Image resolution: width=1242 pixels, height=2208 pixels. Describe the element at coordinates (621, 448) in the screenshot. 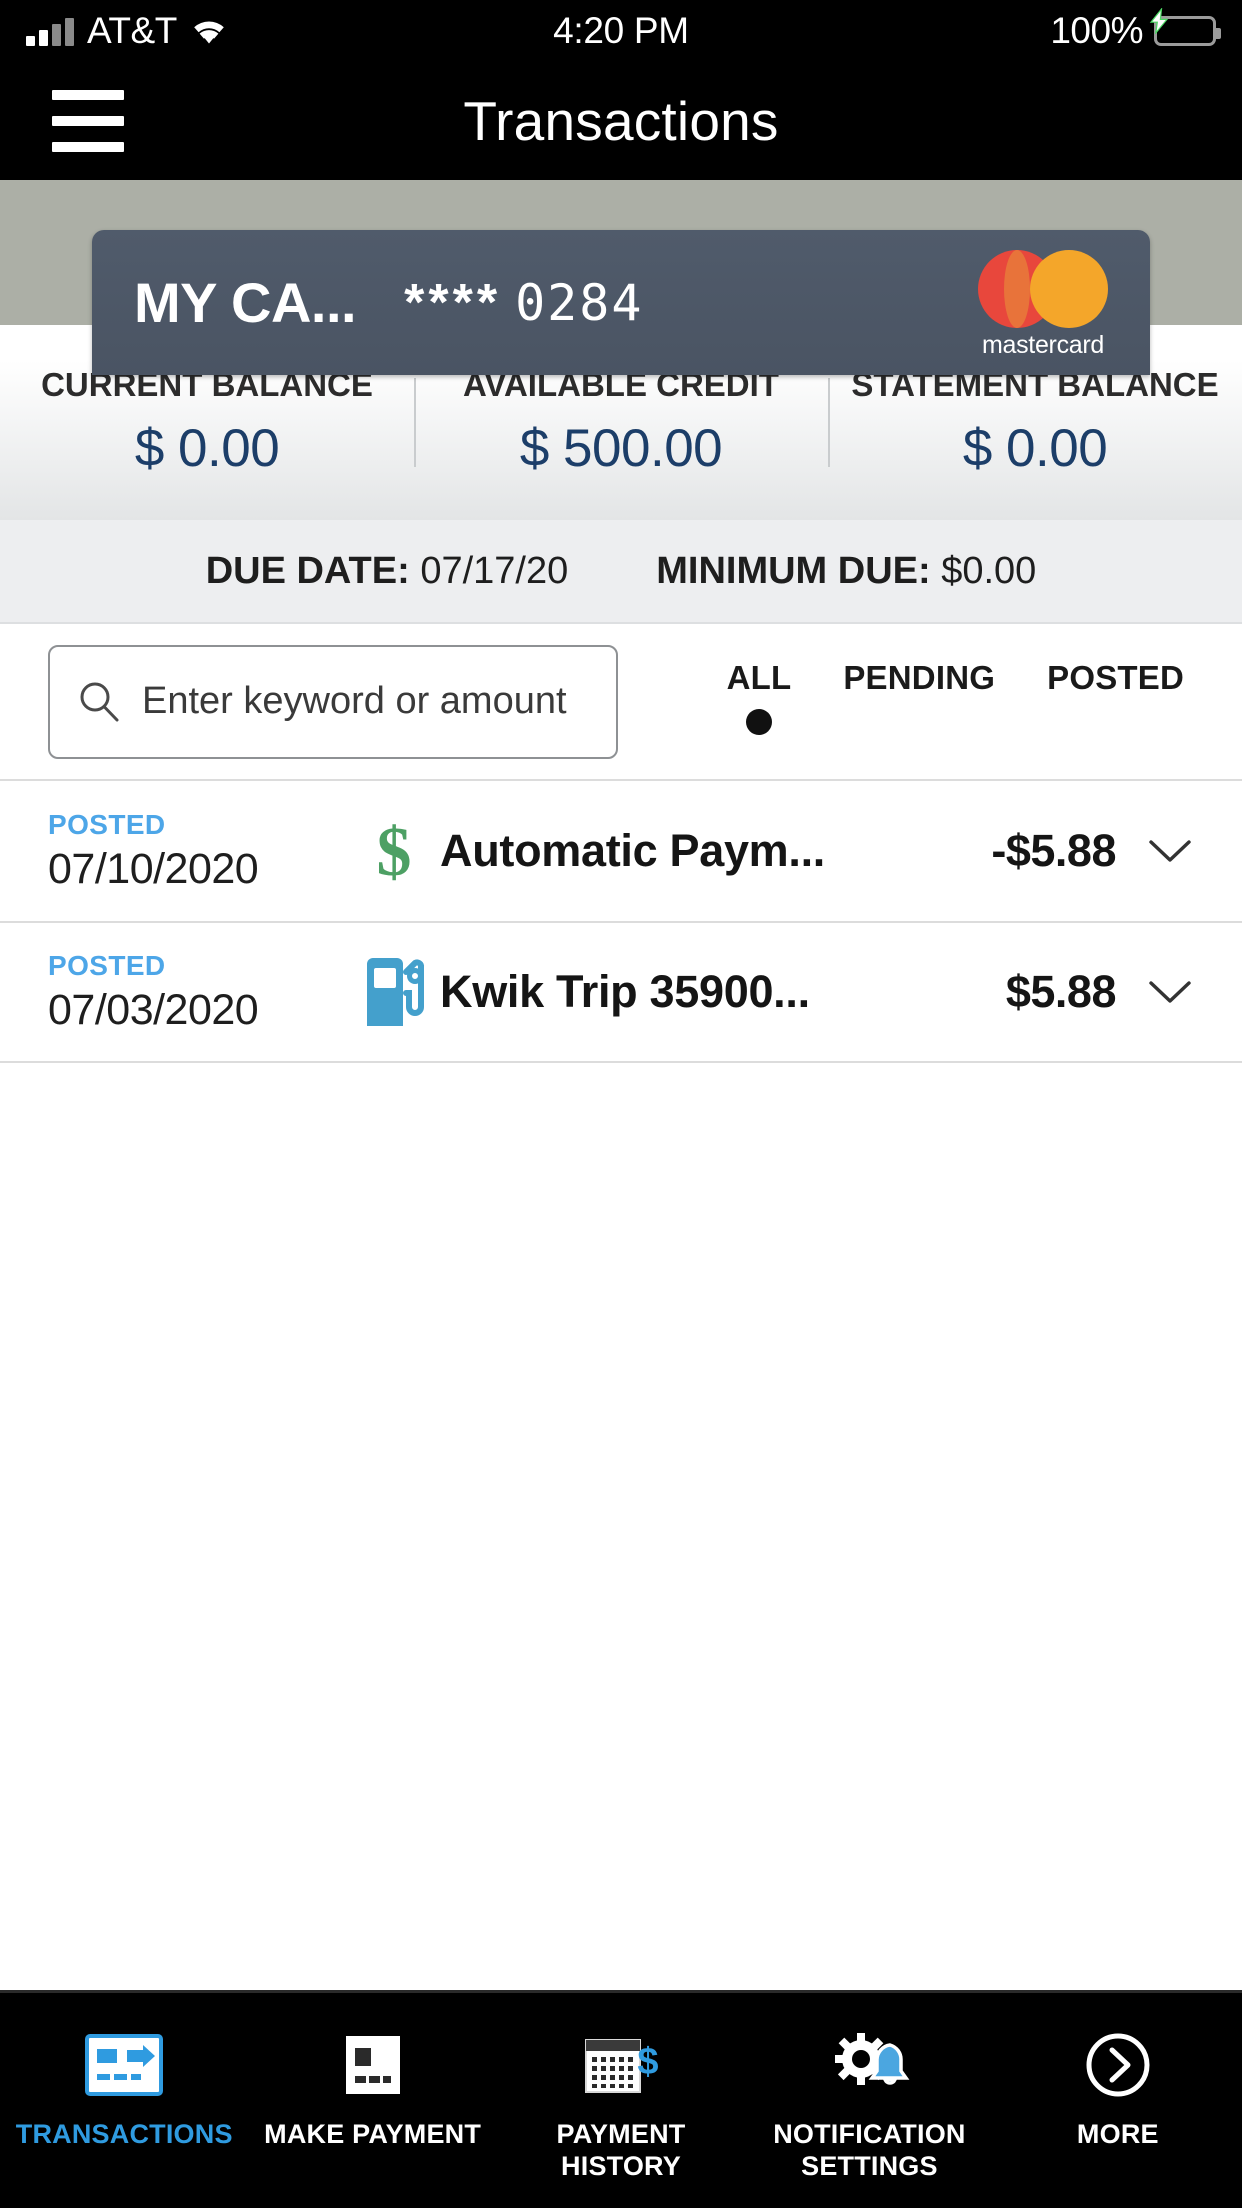

I see `balance-value: $ 500.00` at that location.